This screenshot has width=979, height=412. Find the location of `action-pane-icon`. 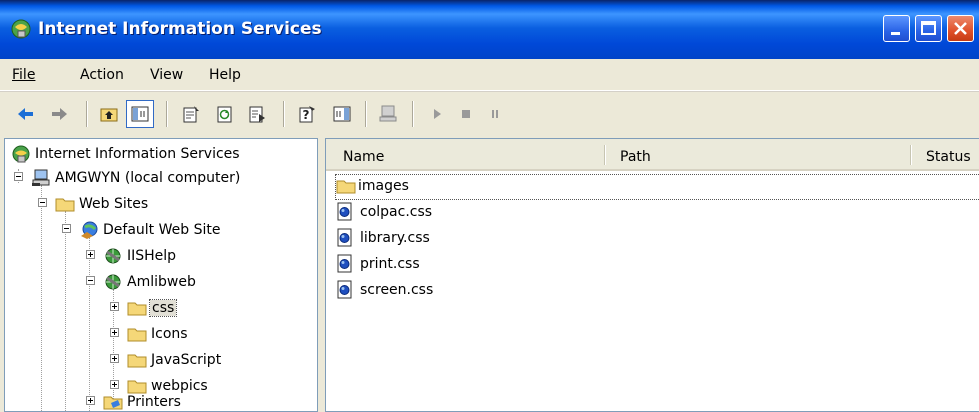

action-pane-icon is located at coordinates (342, 114).